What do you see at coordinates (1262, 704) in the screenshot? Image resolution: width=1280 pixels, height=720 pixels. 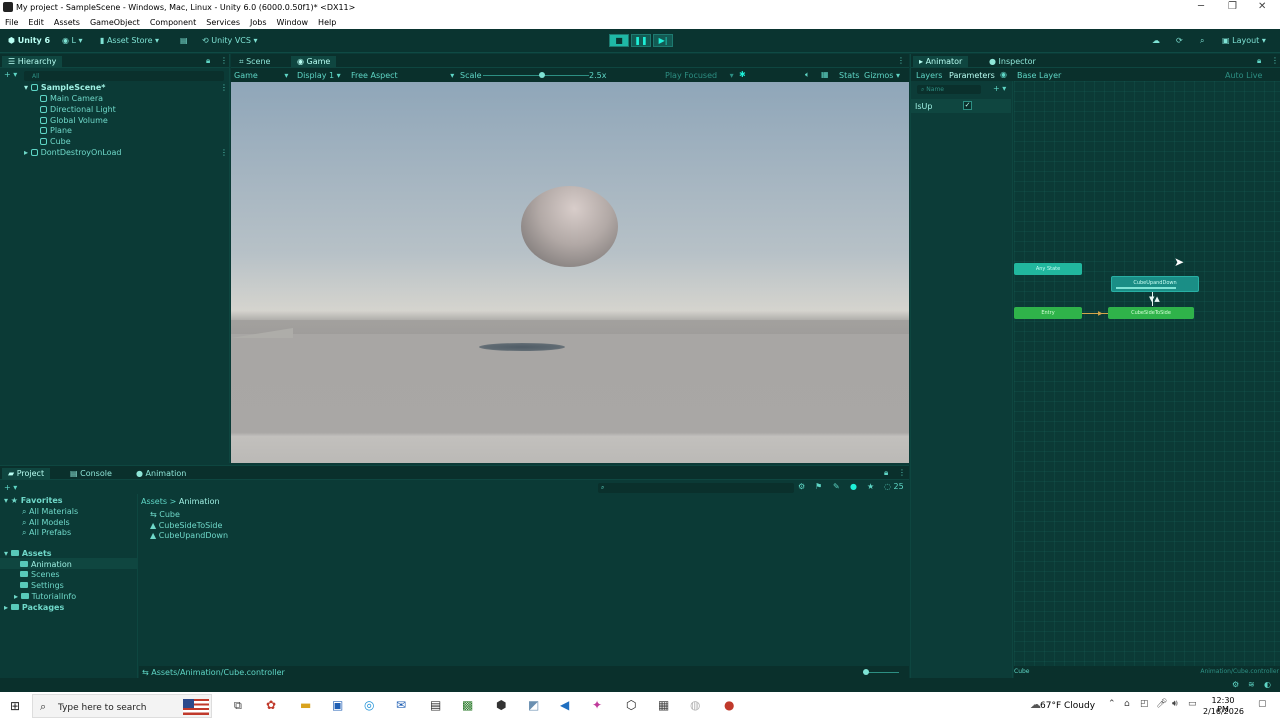 I see `notification-icon: ▢` at bounding box center [1262, 704].